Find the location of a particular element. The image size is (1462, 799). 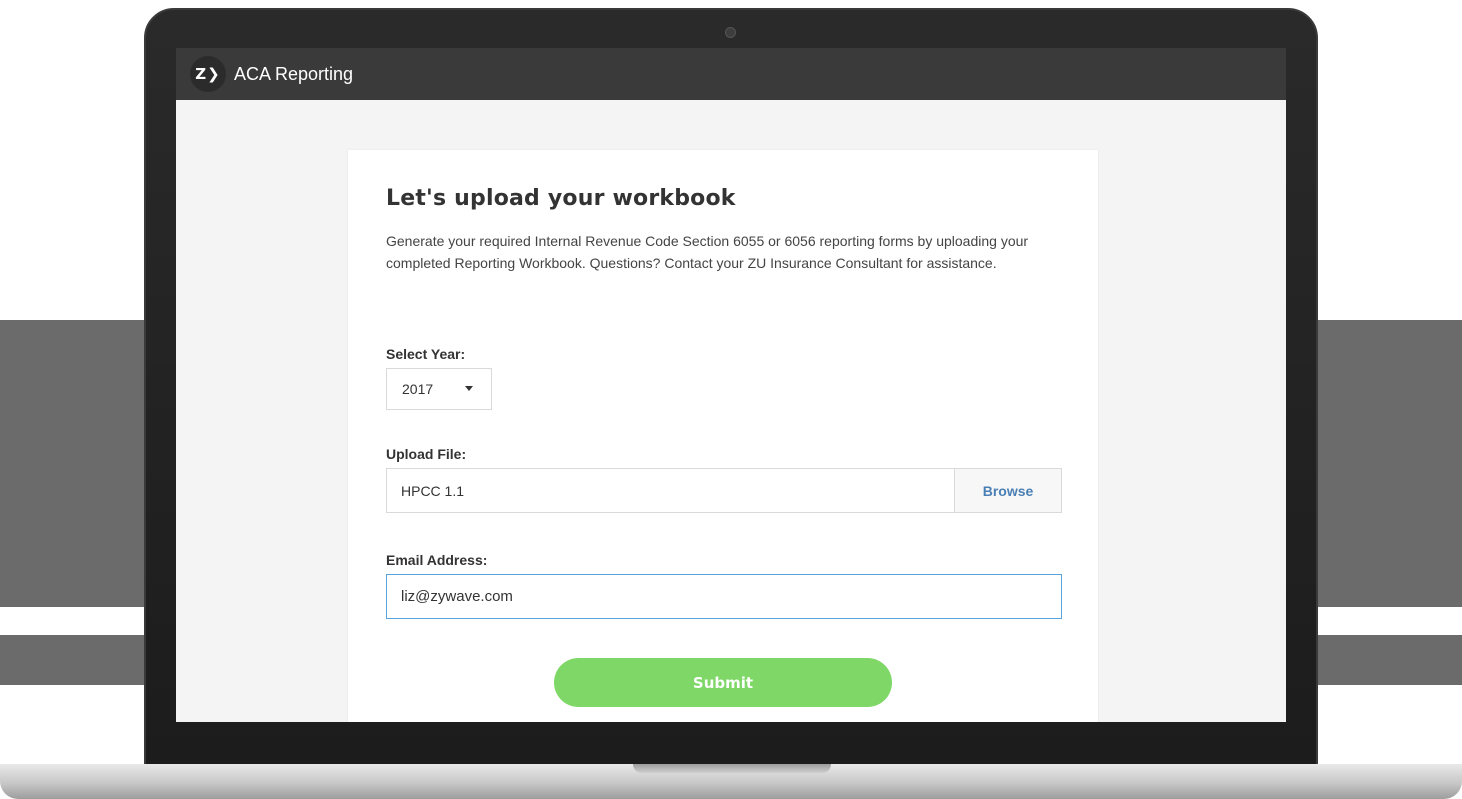

laptop-base-notch is located at coordinates (732, 768).